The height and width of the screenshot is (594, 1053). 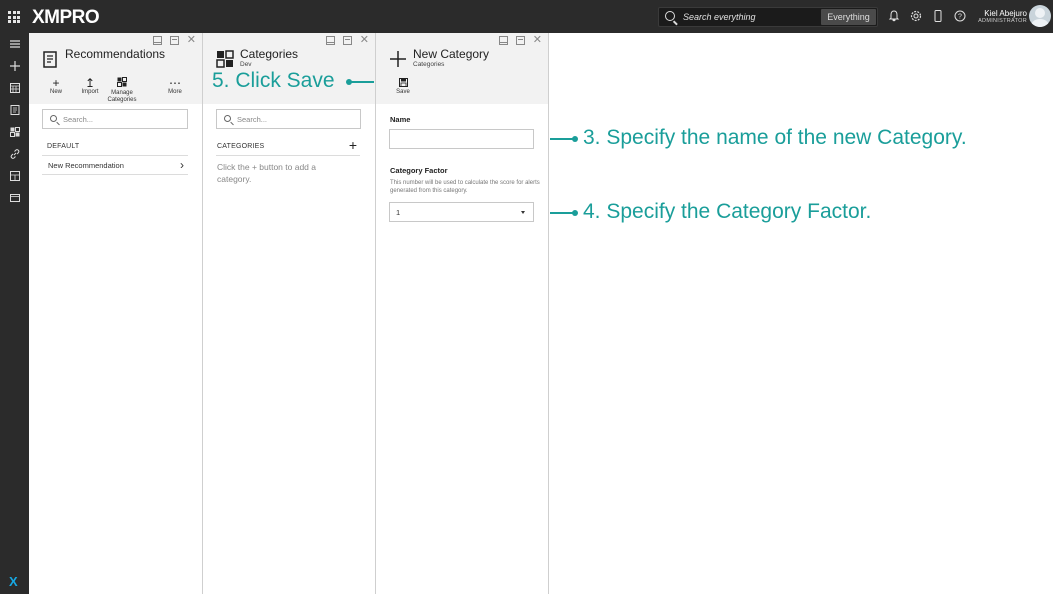 I want to click on annotation-save-line, so click(x=361, y=82).